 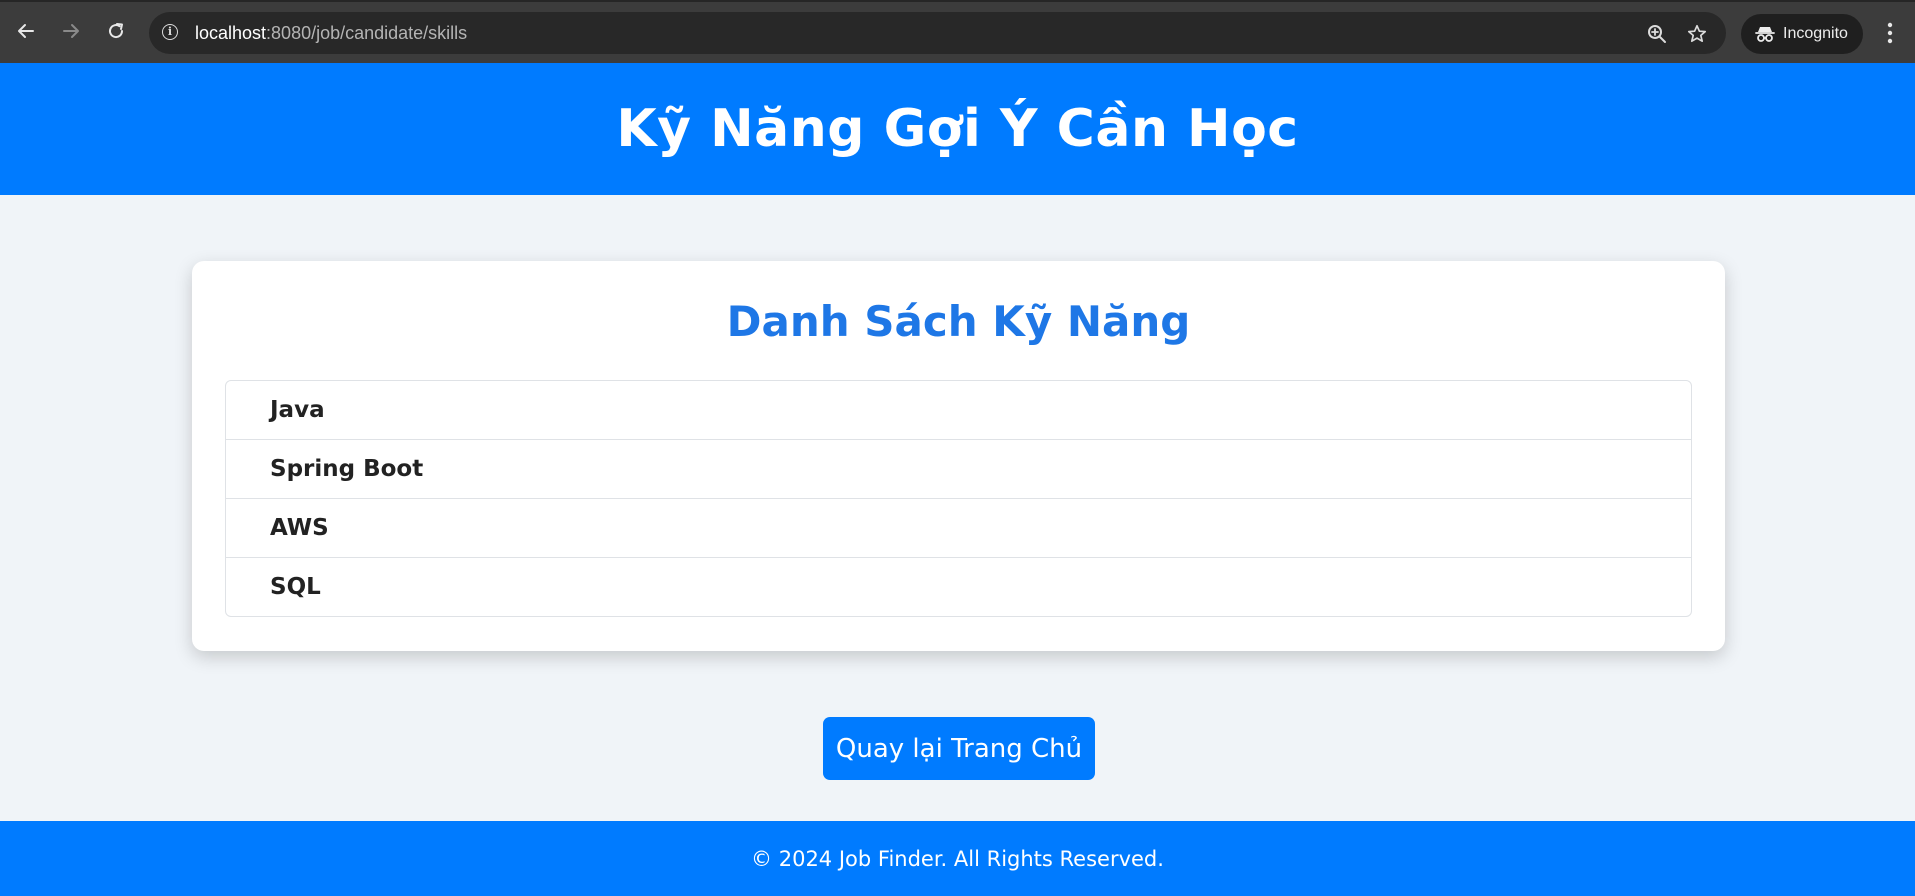 I want to click on incognito-label: Incognito, so click(x=1815, y=33).